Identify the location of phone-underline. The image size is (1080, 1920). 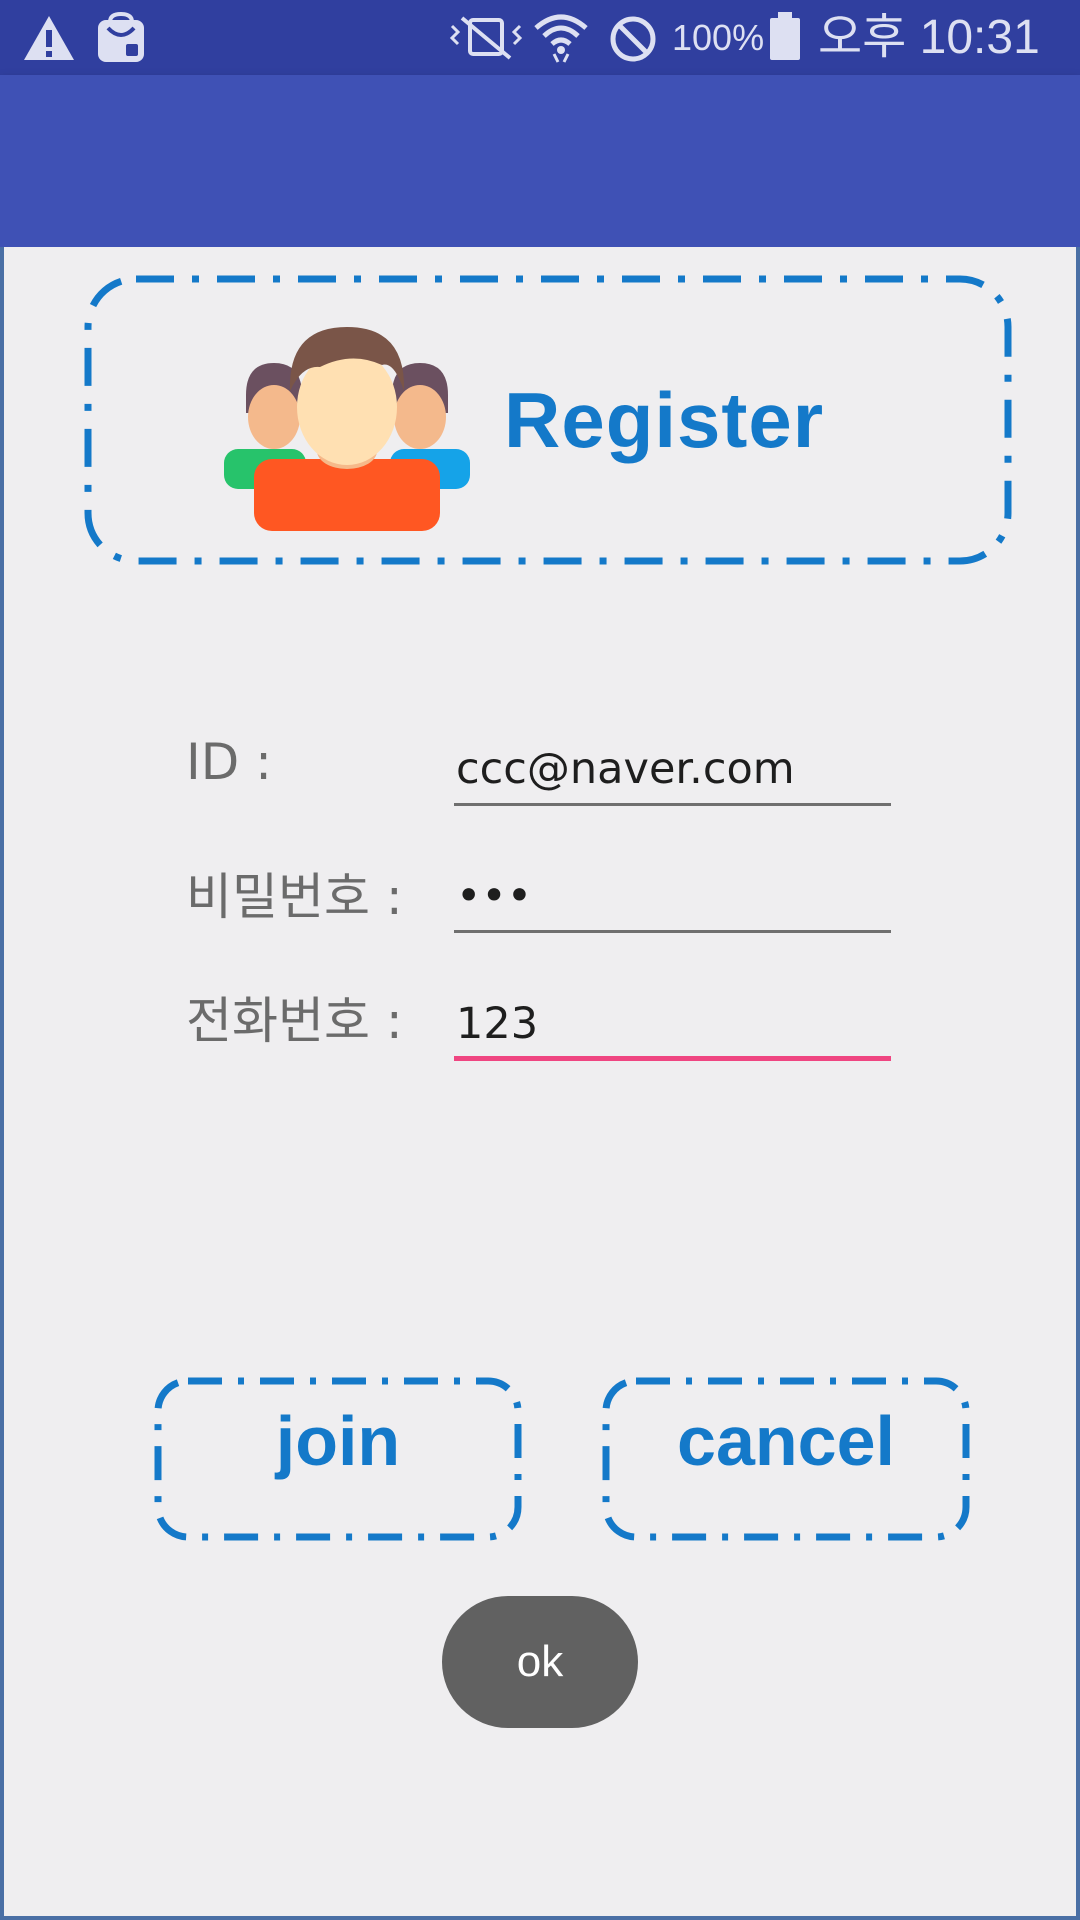
(672, 1058).